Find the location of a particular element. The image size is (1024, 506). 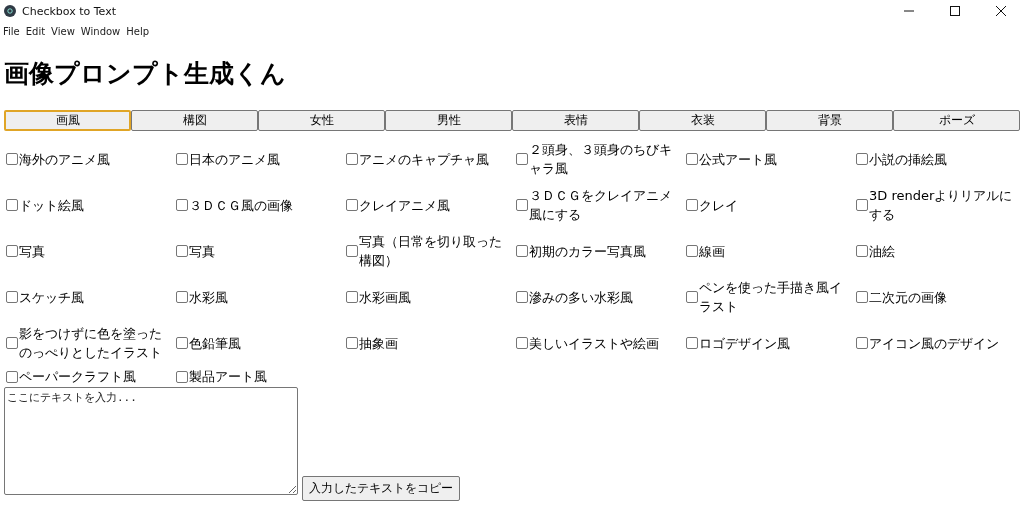

tab: 衣装 is located at coordinates (702, 120).